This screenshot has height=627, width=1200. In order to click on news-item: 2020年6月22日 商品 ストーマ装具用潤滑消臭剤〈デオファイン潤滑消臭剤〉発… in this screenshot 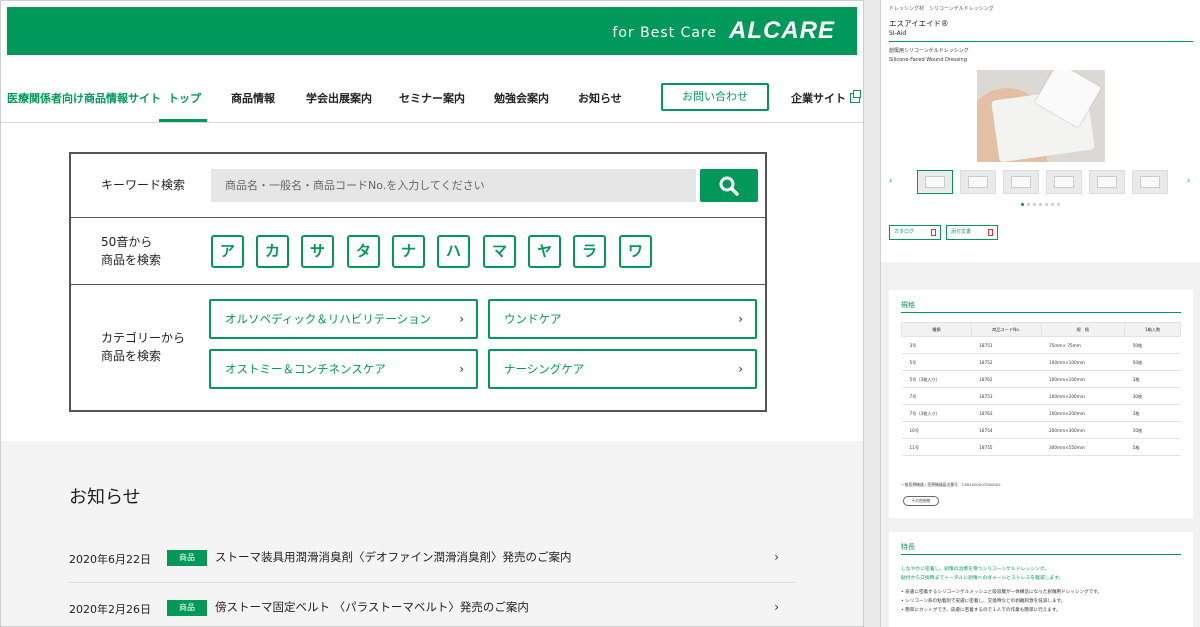, I will do `click(432, 558)`.